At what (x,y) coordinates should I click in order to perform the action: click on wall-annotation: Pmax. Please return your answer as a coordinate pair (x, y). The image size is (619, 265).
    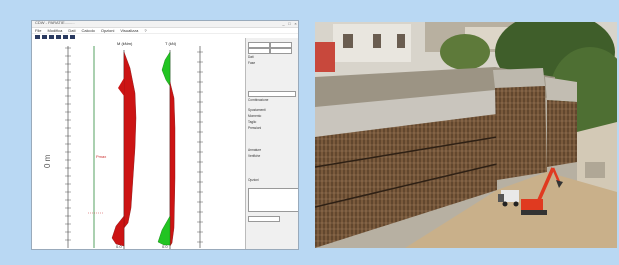
    Looking at the image, I should click on (101, 156).